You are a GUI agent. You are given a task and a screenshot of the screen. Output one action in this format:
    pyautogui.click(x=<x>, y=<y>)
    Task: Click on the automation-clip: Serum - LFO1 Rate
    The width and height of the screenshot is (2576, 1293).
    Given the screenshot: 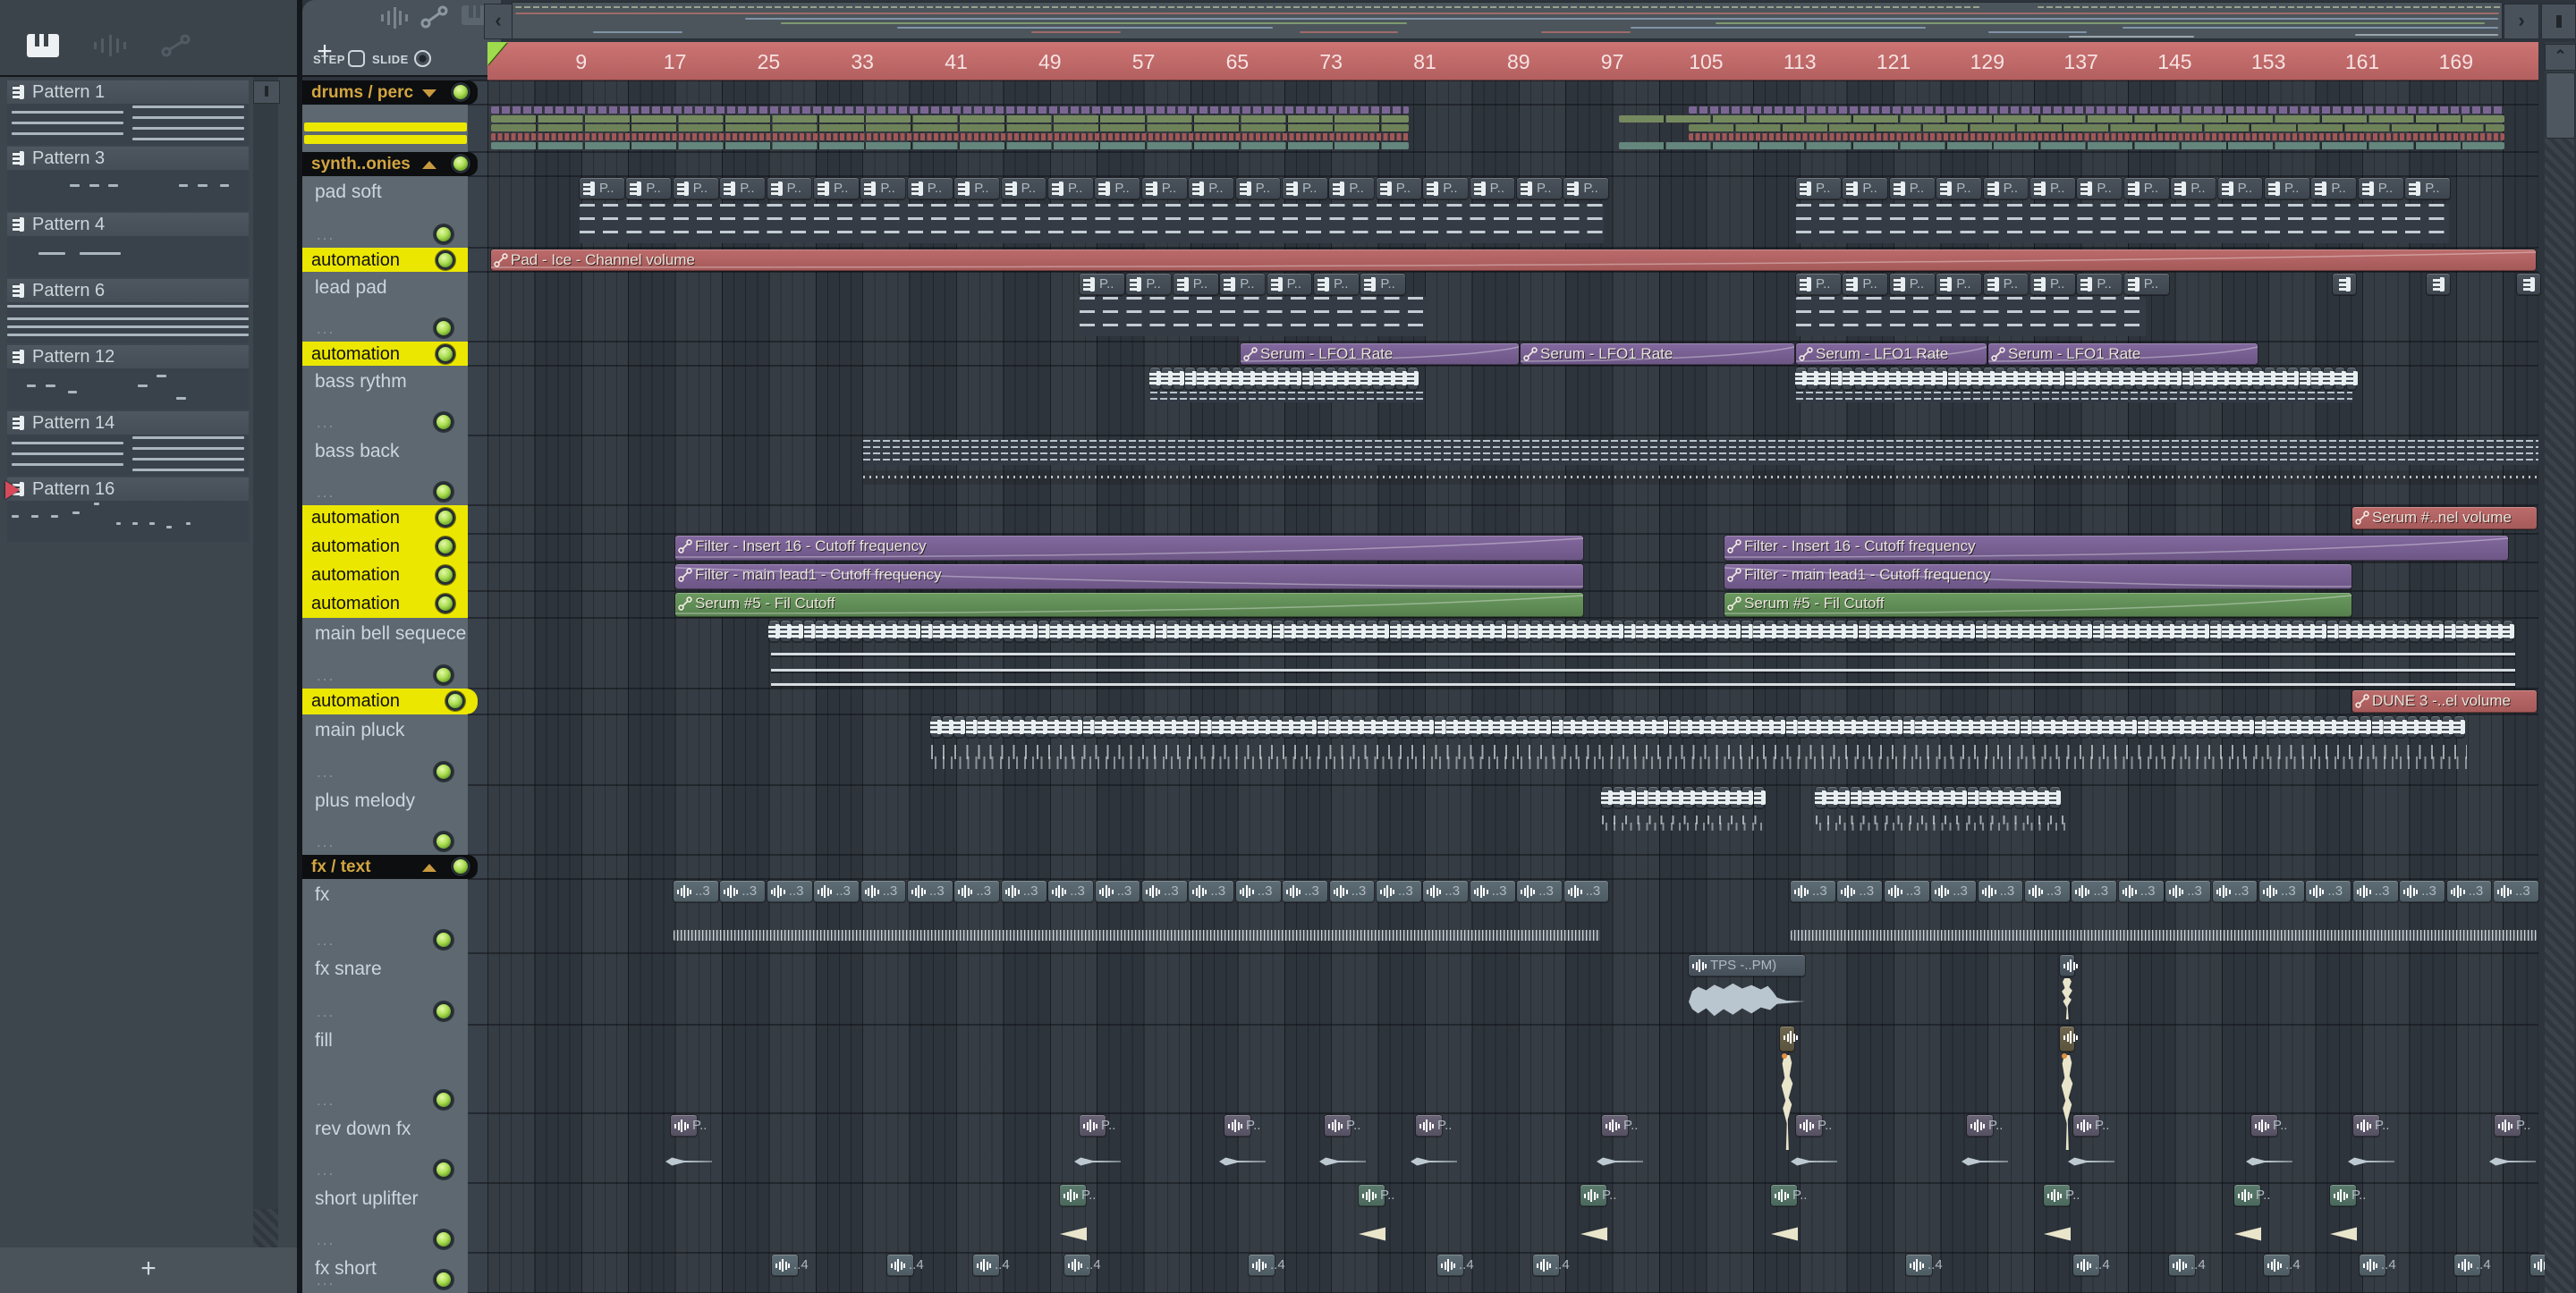 What is the action you would take?
    pyautogui.click(x=1657, y=354)
    